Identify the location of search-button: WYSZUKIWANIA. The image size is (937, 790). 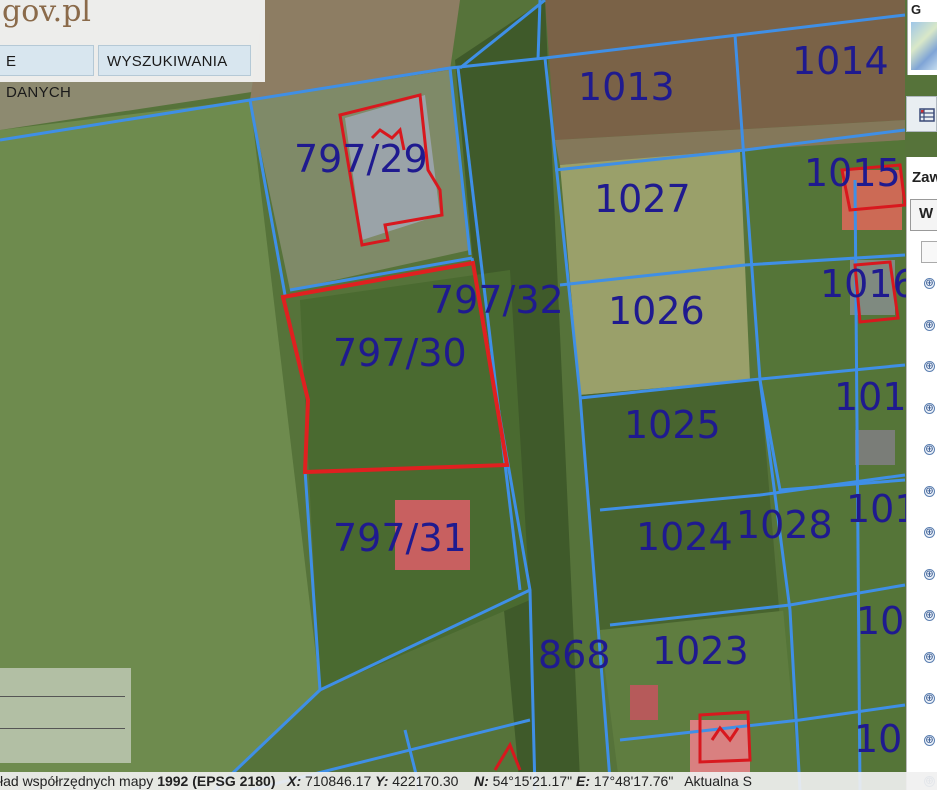
(174, 60).